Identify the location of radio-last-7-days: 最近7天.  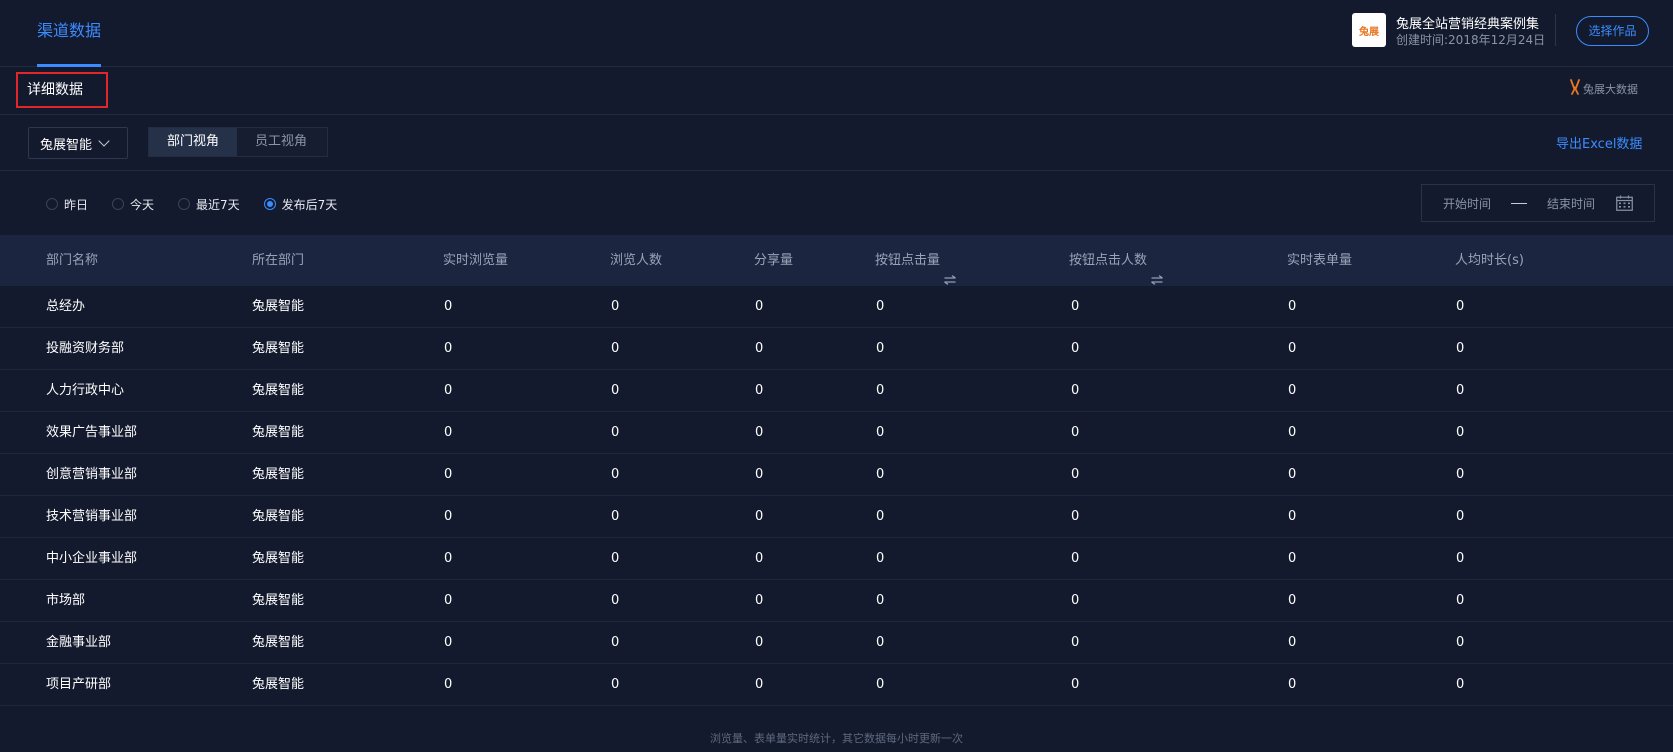
(209, 204).